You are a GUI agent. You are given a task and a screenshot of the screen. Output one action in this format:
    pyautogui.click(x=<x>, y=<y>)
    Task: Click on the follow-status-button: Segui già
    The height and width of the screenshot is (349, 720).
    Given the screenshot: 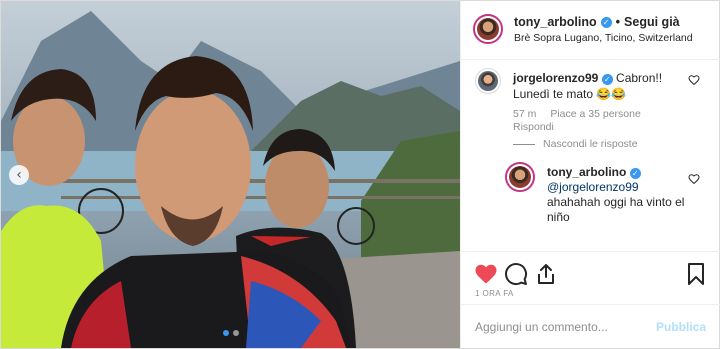 What is the action you would take?
    pyautogui.click(x=652, y=22)
    